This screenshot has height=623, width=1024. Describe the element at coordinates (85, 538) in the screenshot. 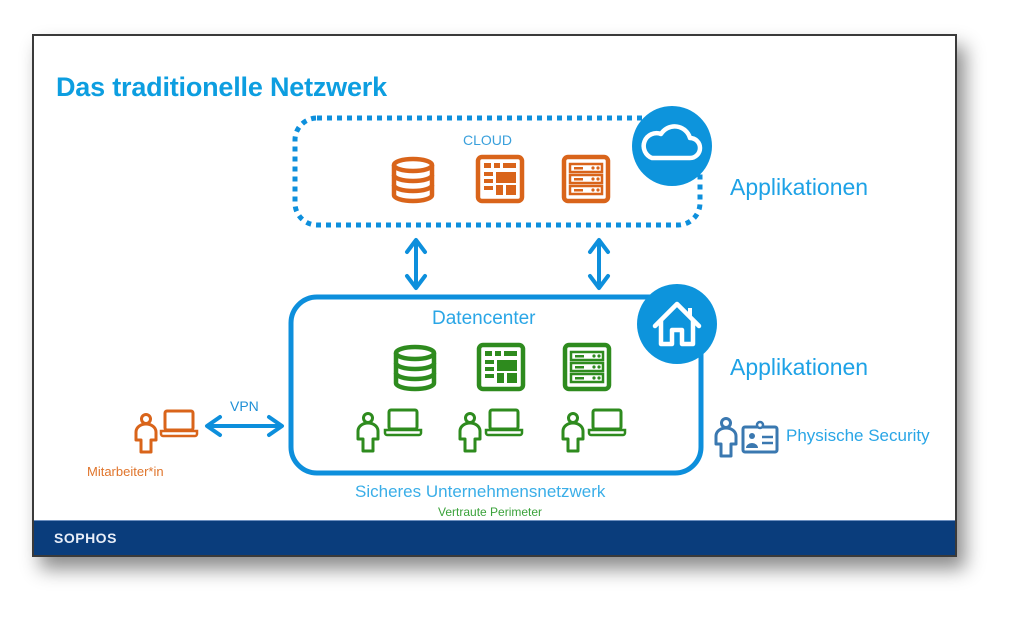

I see `sophos-logo: SOPHOS` at that location.